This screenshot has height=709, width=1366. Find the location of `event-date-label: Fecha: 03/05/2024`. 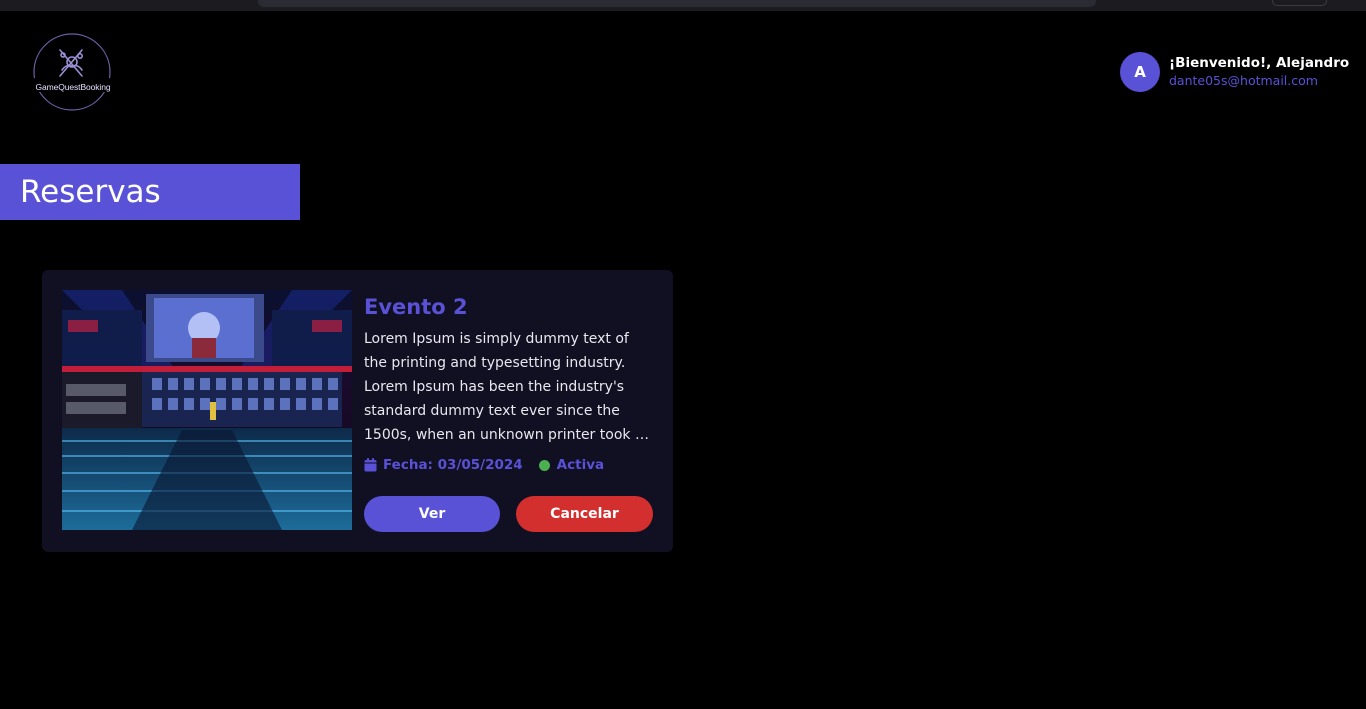

event-date-label: Fecha: 03/05/2024 is located at coordinates (453, 465).